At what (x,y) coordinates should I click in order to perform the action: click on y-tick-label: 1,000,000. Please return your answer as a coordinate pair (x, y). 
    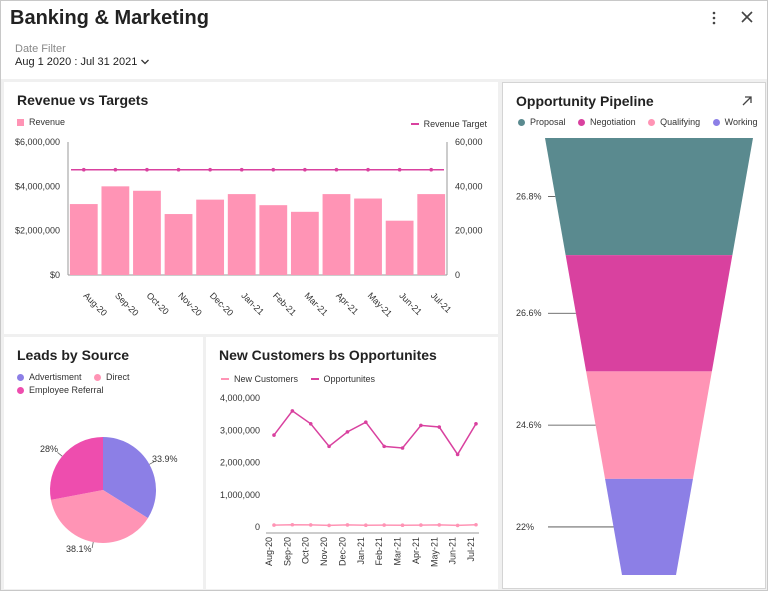
    Looking at the image, I should click on (240, 495).